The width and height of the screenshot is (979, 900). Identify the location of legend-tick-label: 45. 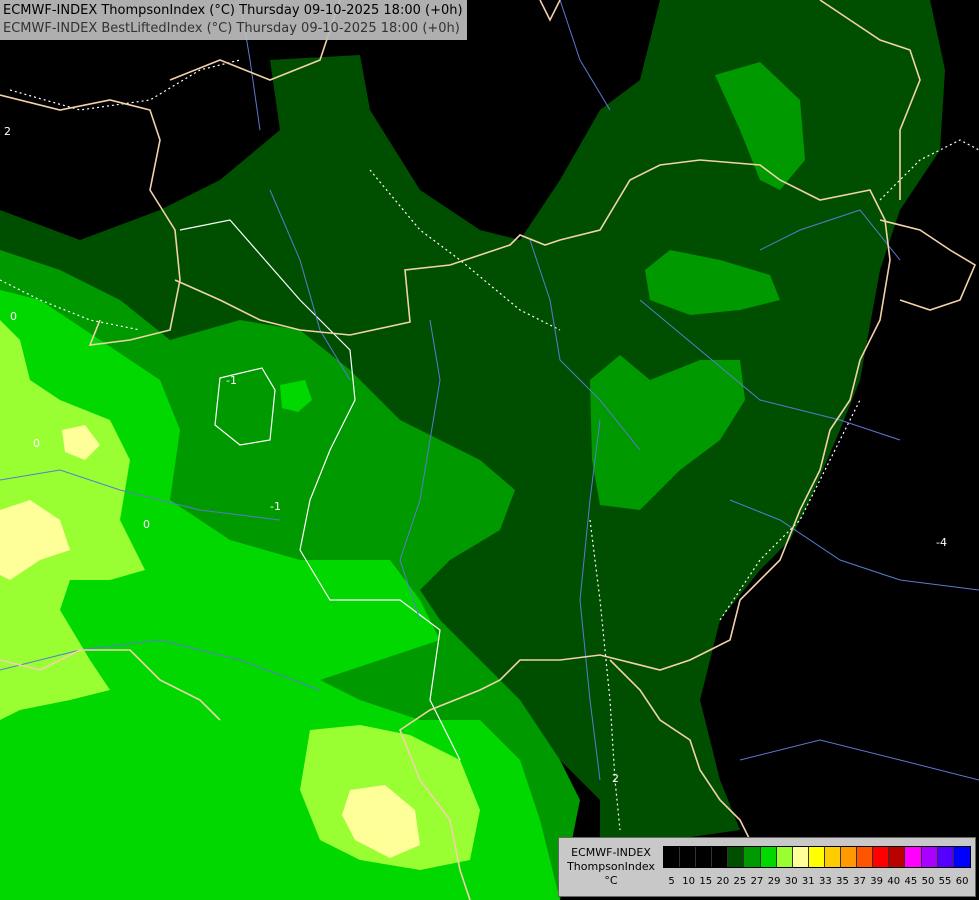
(911, 881).